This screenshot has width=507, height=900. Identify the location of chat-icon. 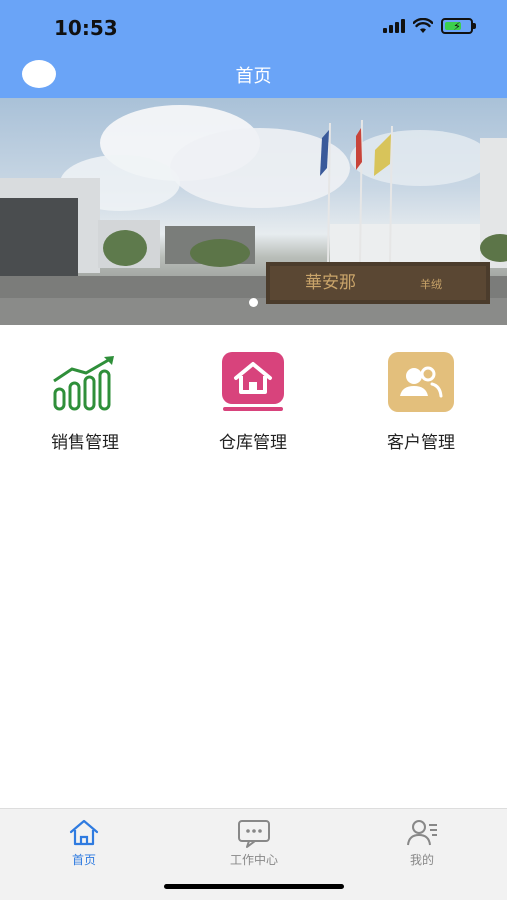
(254, 834).